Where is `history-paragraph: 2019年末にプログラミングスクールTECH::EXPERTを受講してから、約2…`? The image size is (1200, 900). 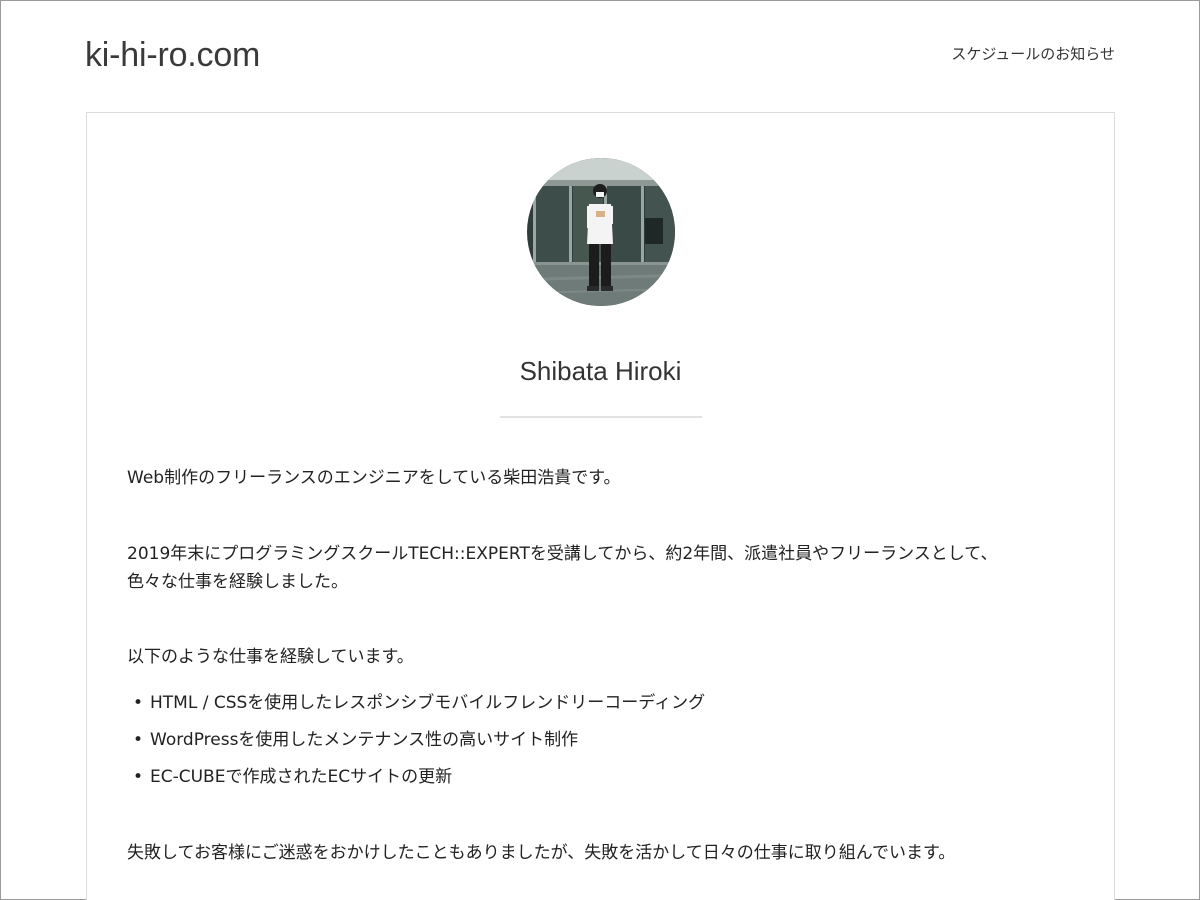 history-paragraph: 2019年末にプログラミングスクールTECH::EXPERTを受講してから、約2… is located at coordinates (607, 568).